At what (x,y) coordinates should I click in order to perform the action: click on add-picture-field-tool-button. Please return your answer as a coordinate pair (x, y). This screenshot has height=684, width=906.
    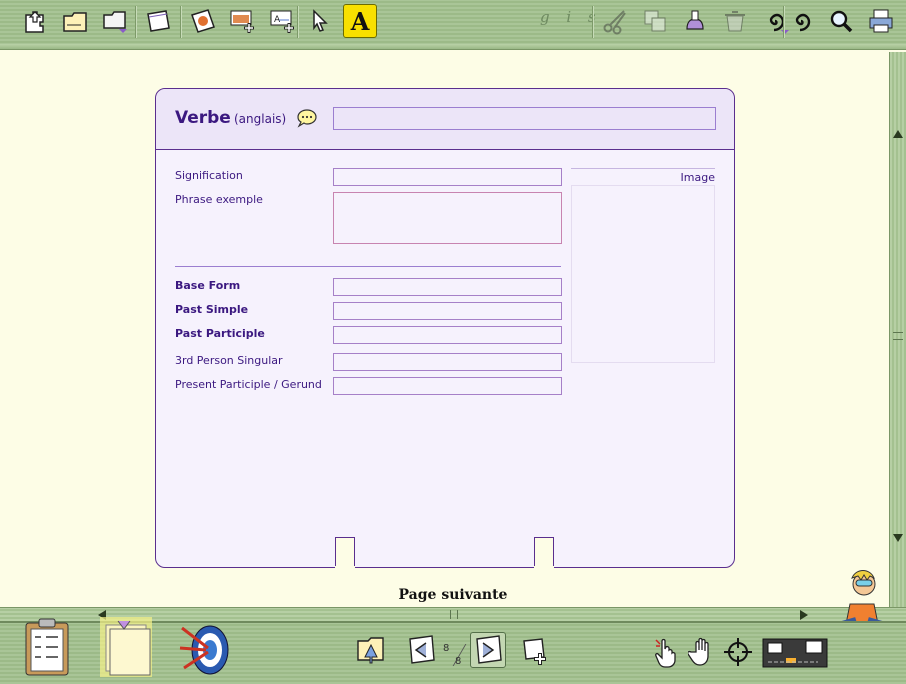
    Looking at the image, I should click on (243, 21).